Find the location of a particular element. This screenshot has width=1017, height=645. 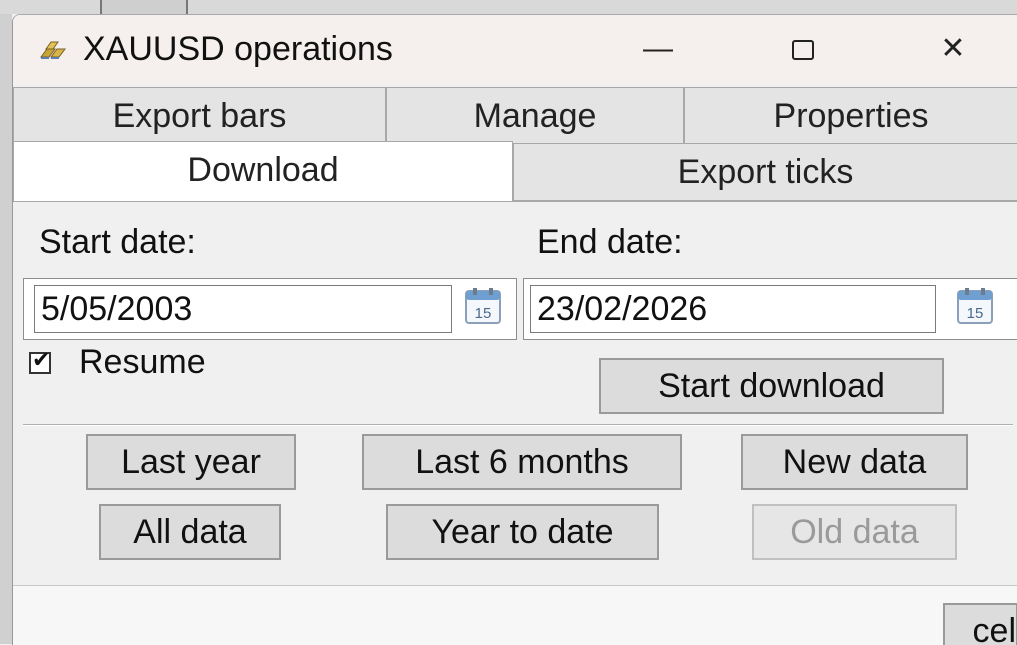

tab-export-ticks: Export ticks is located at coordinates (765, 172).